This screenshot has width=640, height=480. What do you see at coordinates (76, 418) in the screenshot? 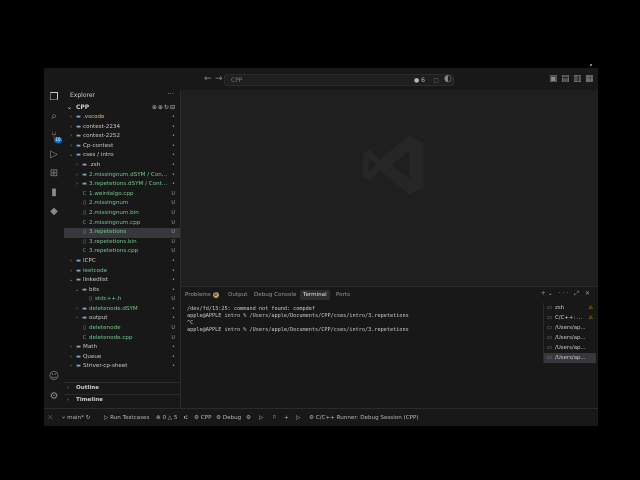
I see `branch-status: ⑂ main* ↻` at bounding box center [76, 418].